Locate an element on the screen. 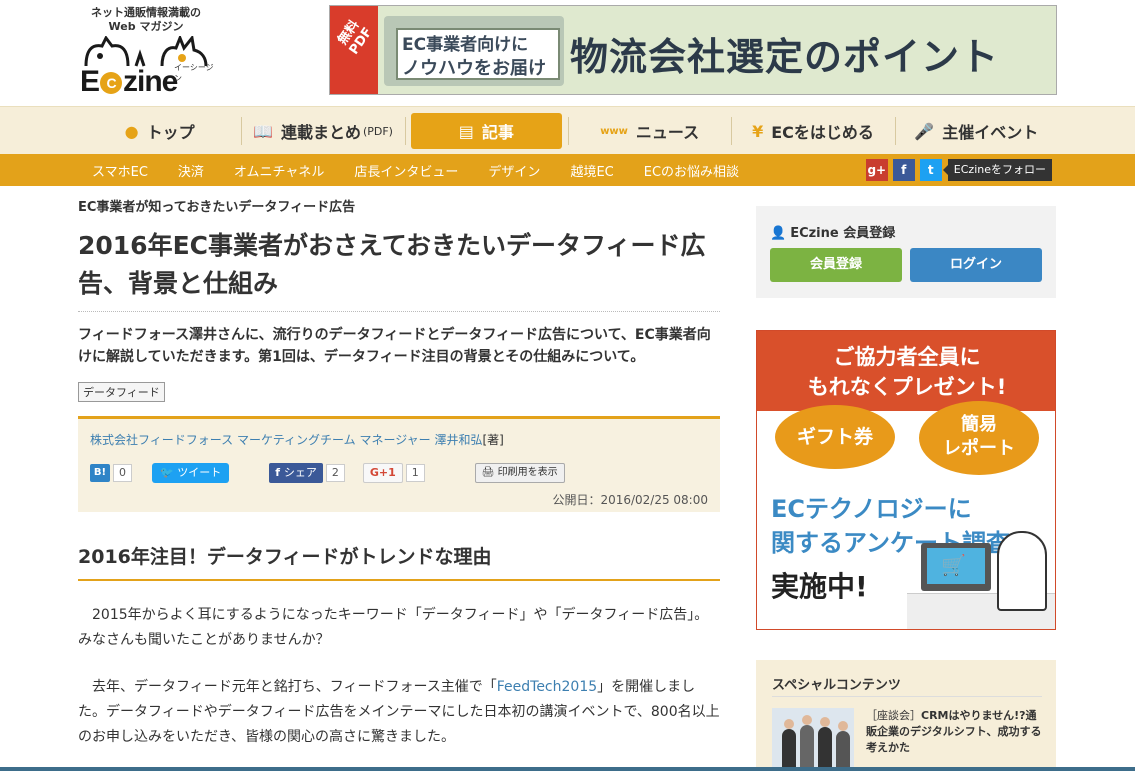  article-tag: データフィード is located at coordinates (121, 392).